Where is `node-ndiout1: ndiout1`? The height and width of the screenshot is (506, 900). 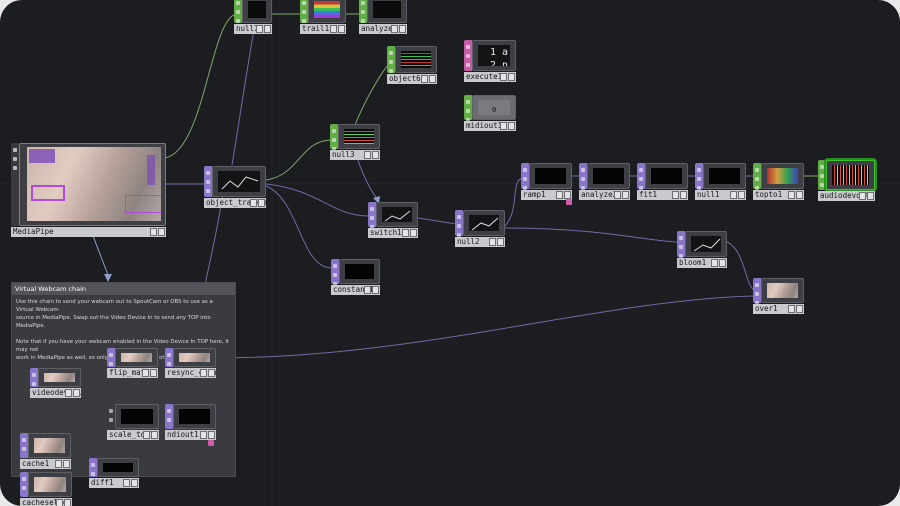
node-ndiout1: ndiout1 is located at coordinates (190, 422).